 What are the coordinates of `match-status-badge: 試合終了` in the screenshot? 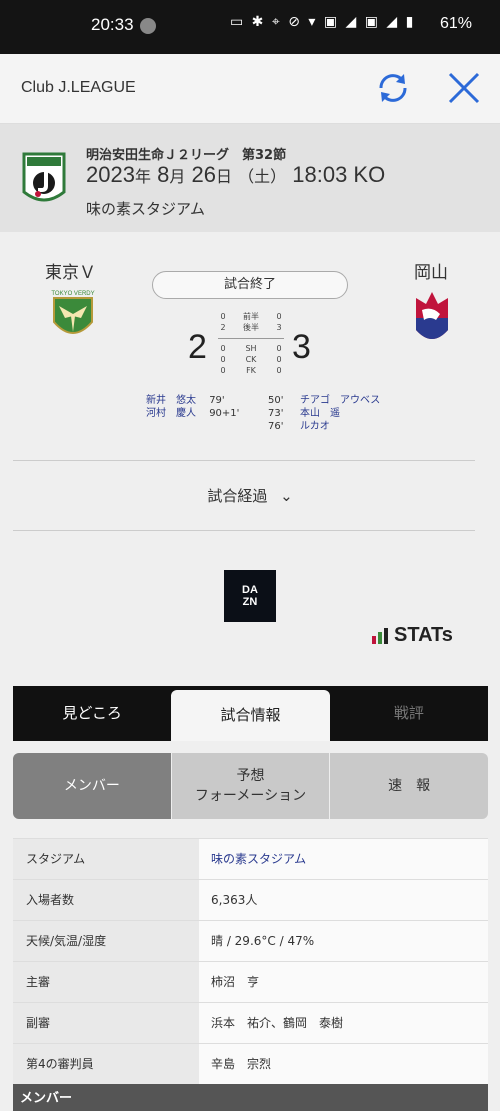 It's located at (250, 285).